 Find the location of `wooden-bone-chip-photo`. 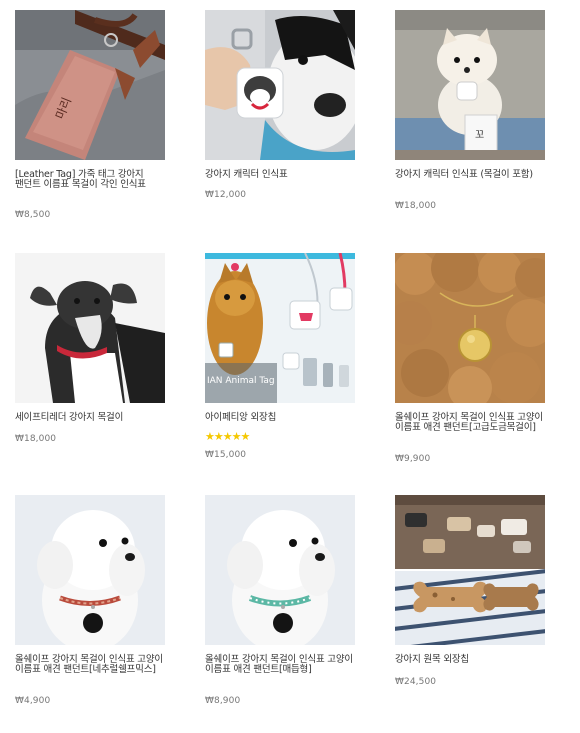

wooden-bone-chip-photo is located at coordinates (470, 570).